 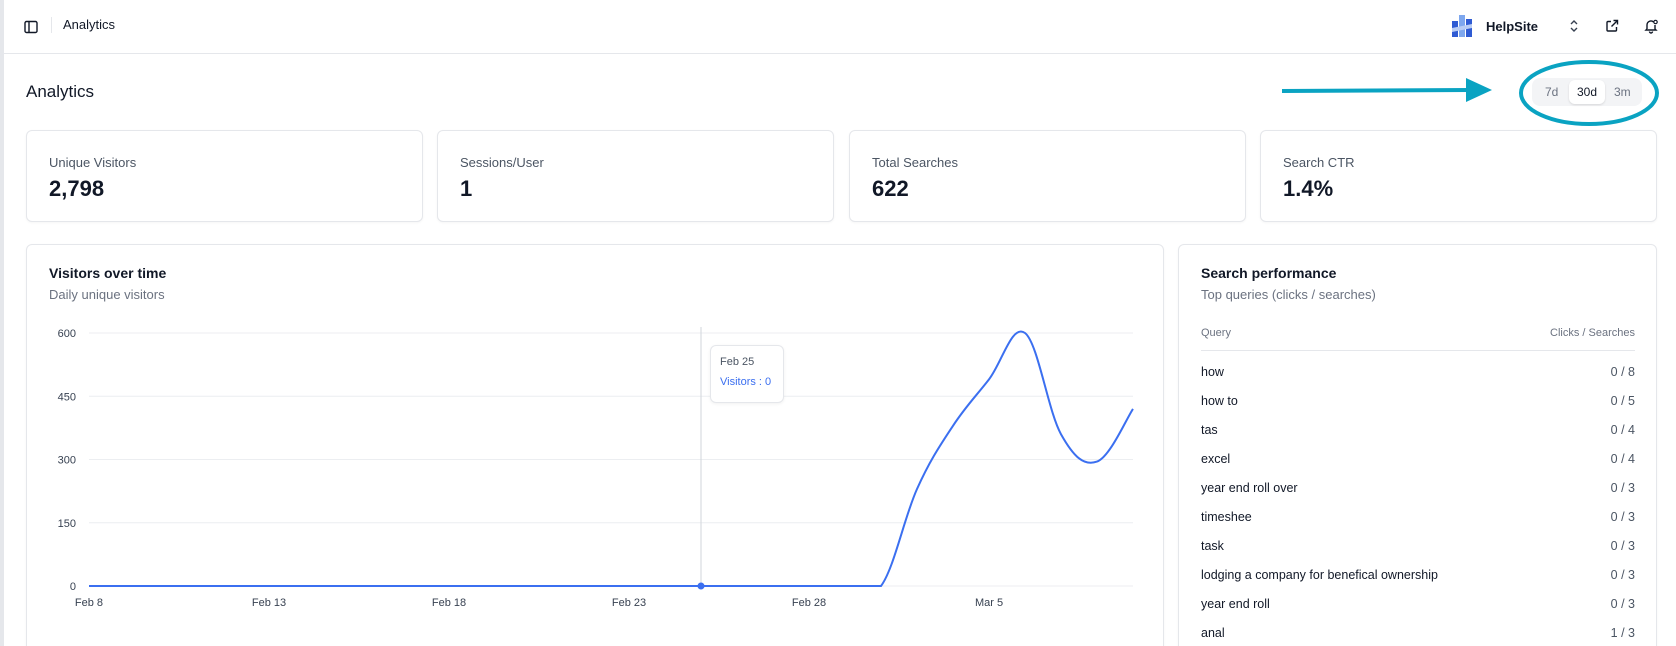 What do you see at coordinates (1269, 273) in the screenshot?
I see `panel-title: Search performance` at bounding box center [1269, 273].